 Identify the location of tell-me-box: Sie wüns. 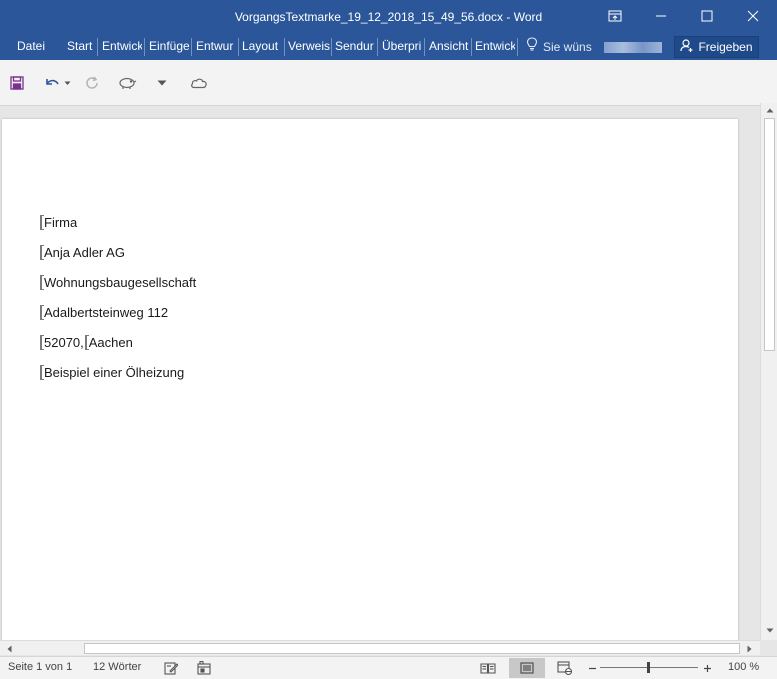
(559, 47).